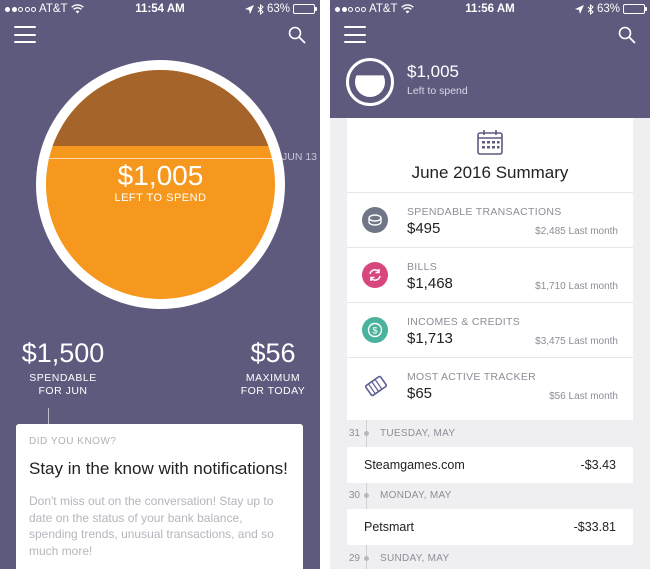 The width and height of the screenshot is (650, 569). Describe the element at coordinates (430, 283) in the screenshot. I see `row-value: $1,468` at that location.